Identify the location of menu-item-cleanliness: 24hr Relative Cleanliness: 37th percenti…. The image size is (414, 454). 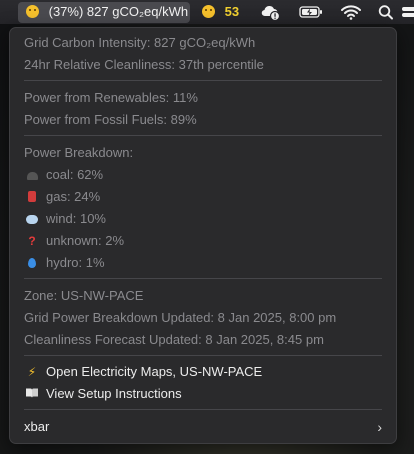
(144, 65).